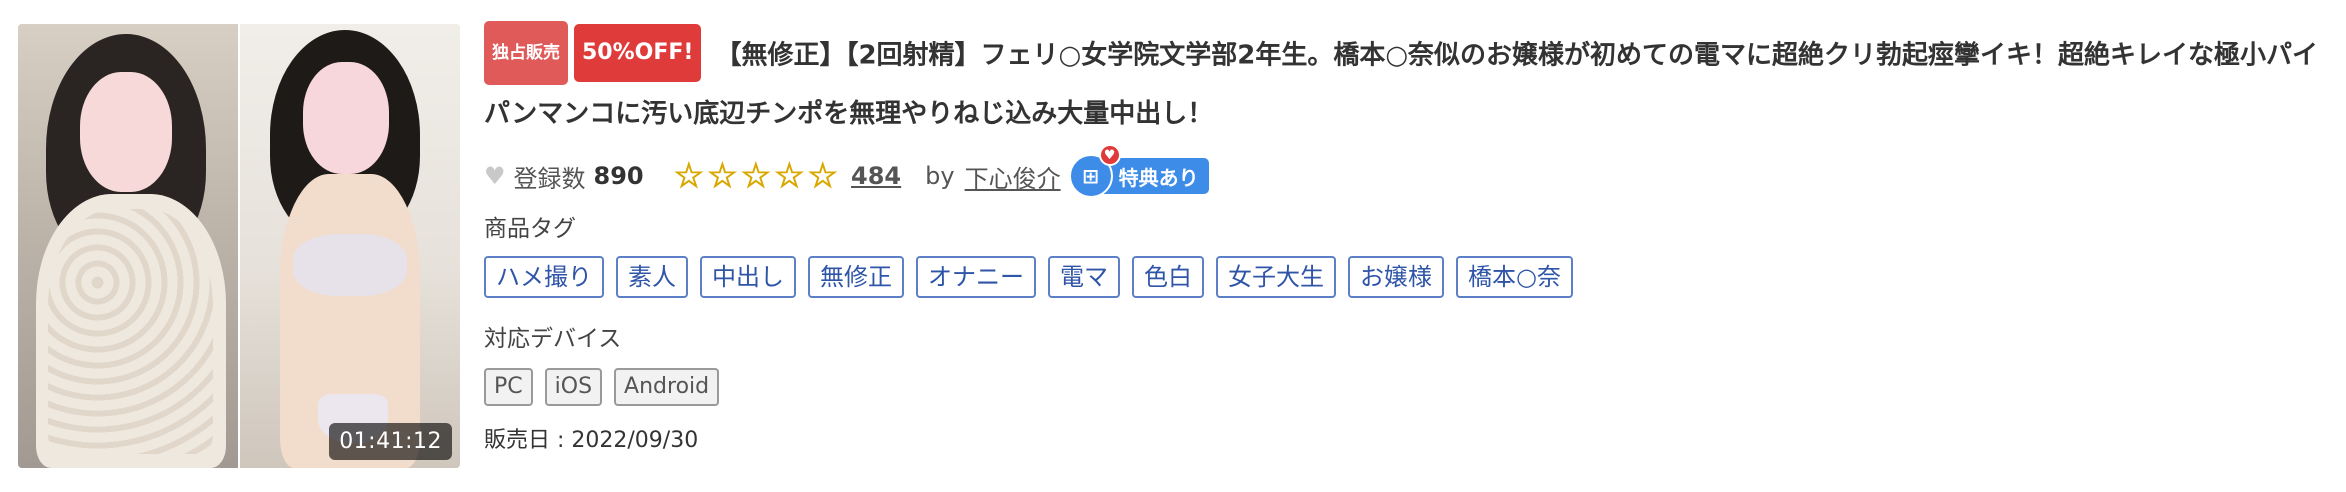 The height and width of the screenshot is (492, 2346). I want to click on perk-label: 特典あり, so click(1158, 177).